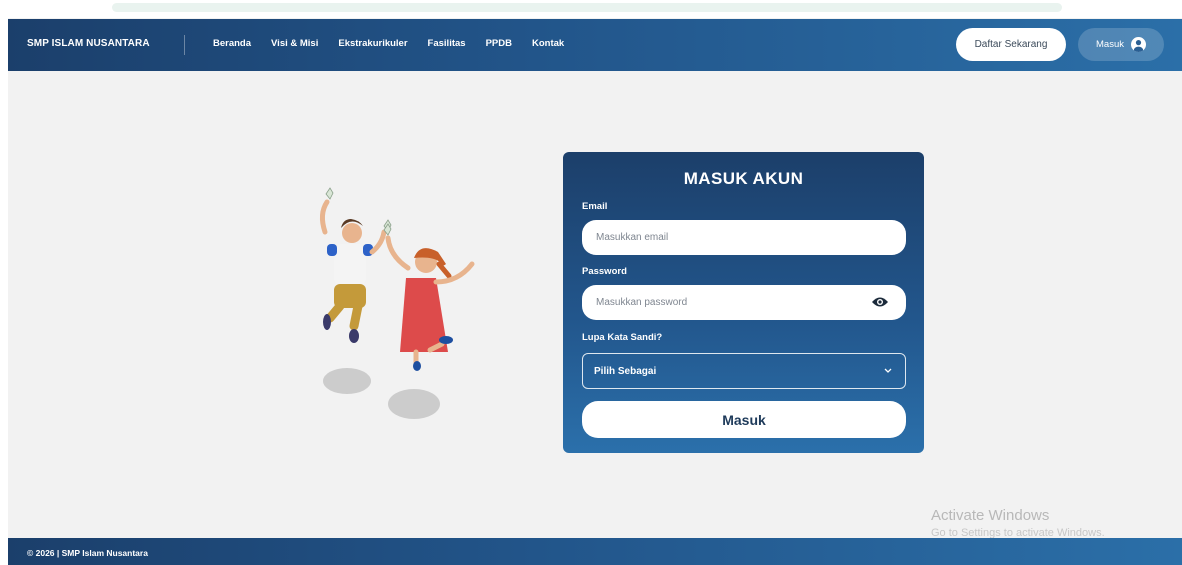 Image resolution: width=1182 pixels, height=565 pixels. Describe the element at coordinates (88, 43) in the screenshot. I see `site-brand: SMP ISLAM NUSANTARA` at that location.